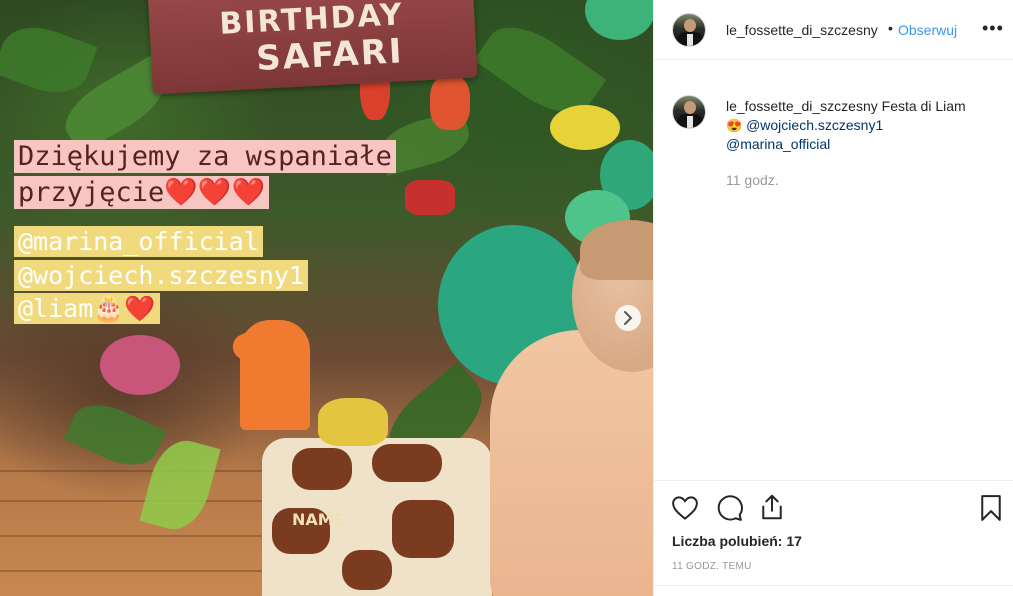 The image size is (1013, 596). What do you see at coordinates (927, 30) in the screenshot?
I see `follow-button: Obserwuj` at bounding box center [927, 30].